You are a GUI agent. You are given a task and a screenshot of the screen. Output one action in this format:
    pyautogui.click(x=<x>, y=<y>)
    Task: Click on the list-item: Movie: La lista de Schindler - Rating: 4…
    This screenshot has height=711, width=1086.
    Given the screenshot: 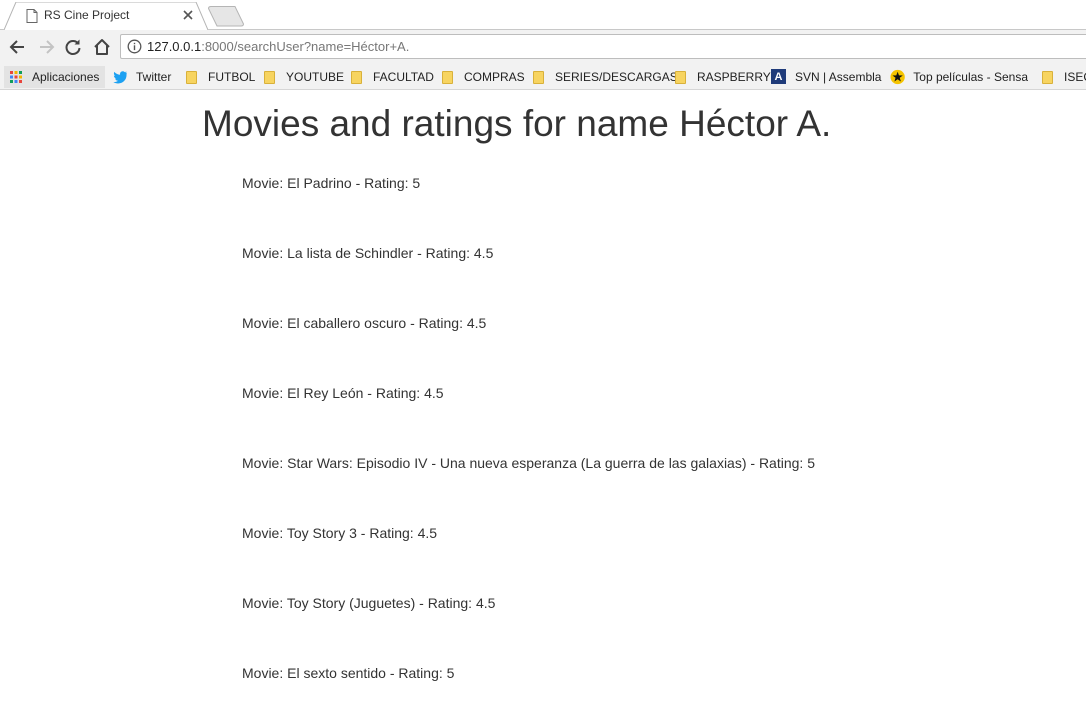 What is the action you would take?
    pyautogui.click(x=368, y=253)
    